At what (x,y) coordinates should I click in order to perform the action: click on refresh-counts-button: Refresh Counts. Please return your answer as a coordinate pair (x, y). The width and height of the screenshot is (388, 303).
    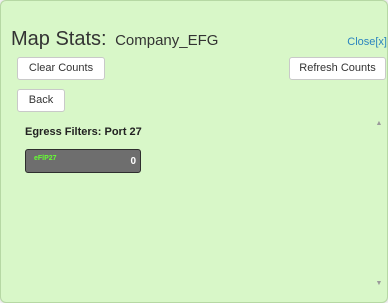
    Looking at the image, I should click on (337, 68).